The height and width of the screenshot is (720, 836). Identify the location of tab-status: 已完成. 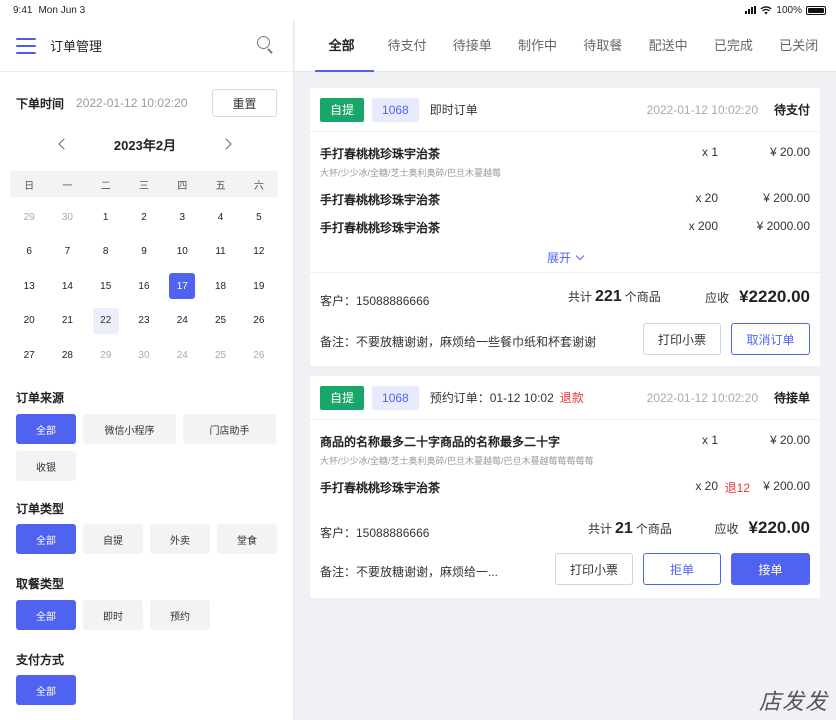
(733, 46).